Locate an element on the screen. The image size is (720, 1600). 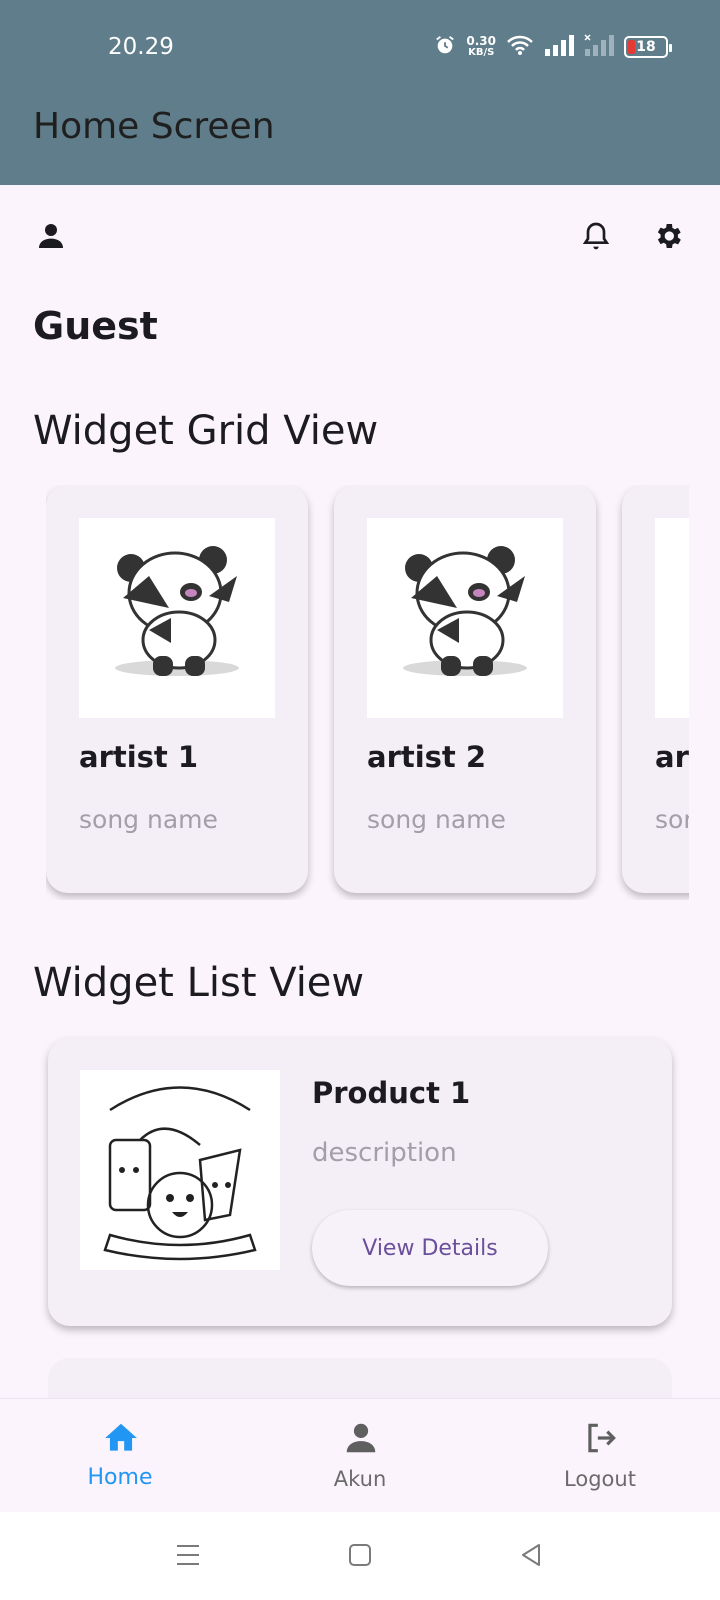
net-speed-unit: KB/S is located at coordinates (481, 52).